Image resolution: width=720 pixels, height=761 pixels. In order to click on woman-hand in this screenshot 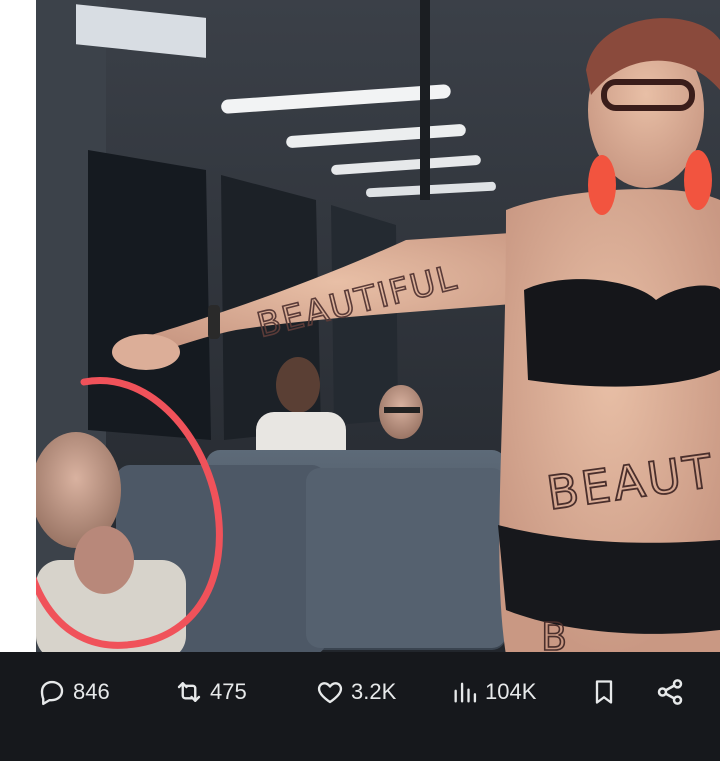, I will do `click(146, 352)`.